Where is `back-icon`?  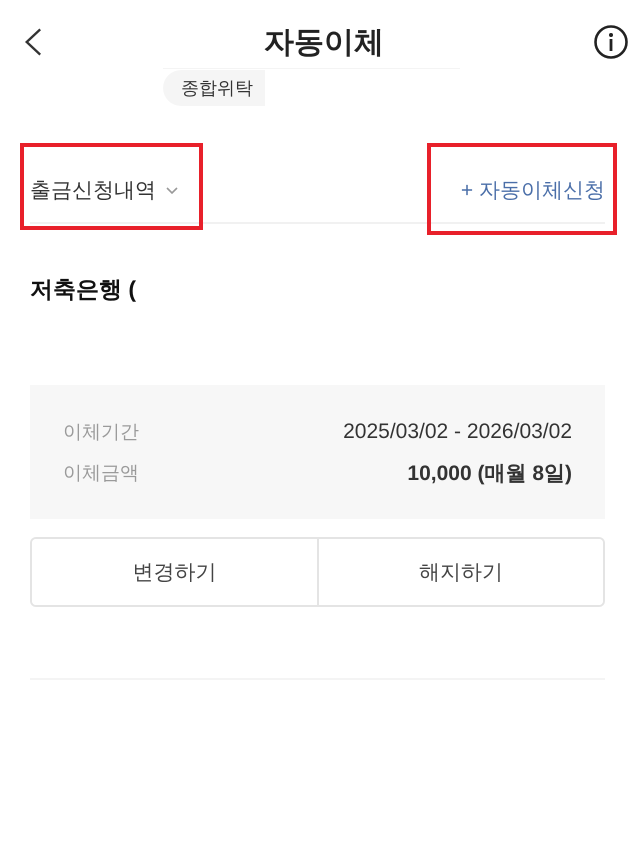
back-icon is located at coordinates (33, 42).